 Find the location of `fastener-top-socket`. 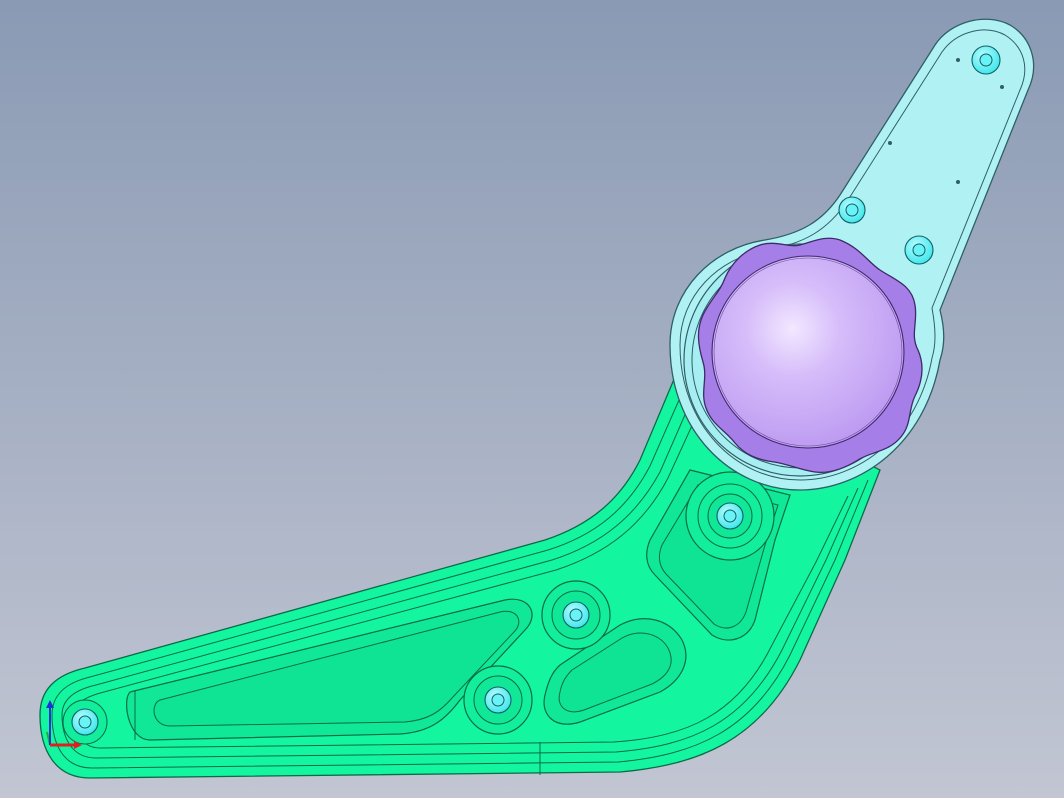

fastener-top-socket is located at coordinates (986, 60).